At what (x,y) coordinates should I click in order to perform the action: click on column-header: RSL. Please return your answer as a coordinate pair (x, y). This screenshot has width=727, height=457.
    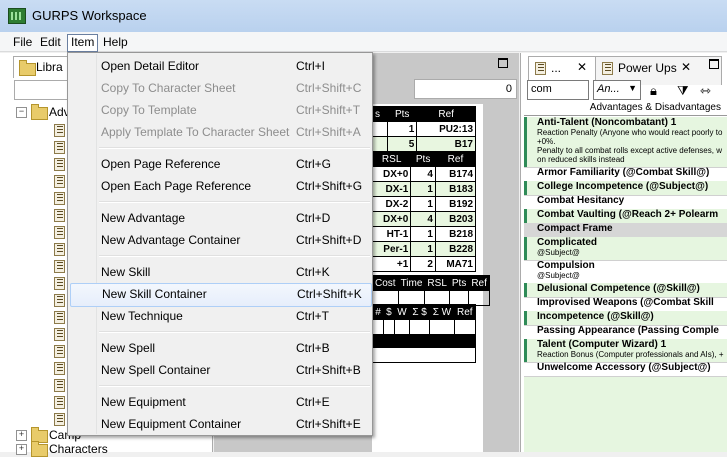
    Looking at the image, I should click on (437, 283).